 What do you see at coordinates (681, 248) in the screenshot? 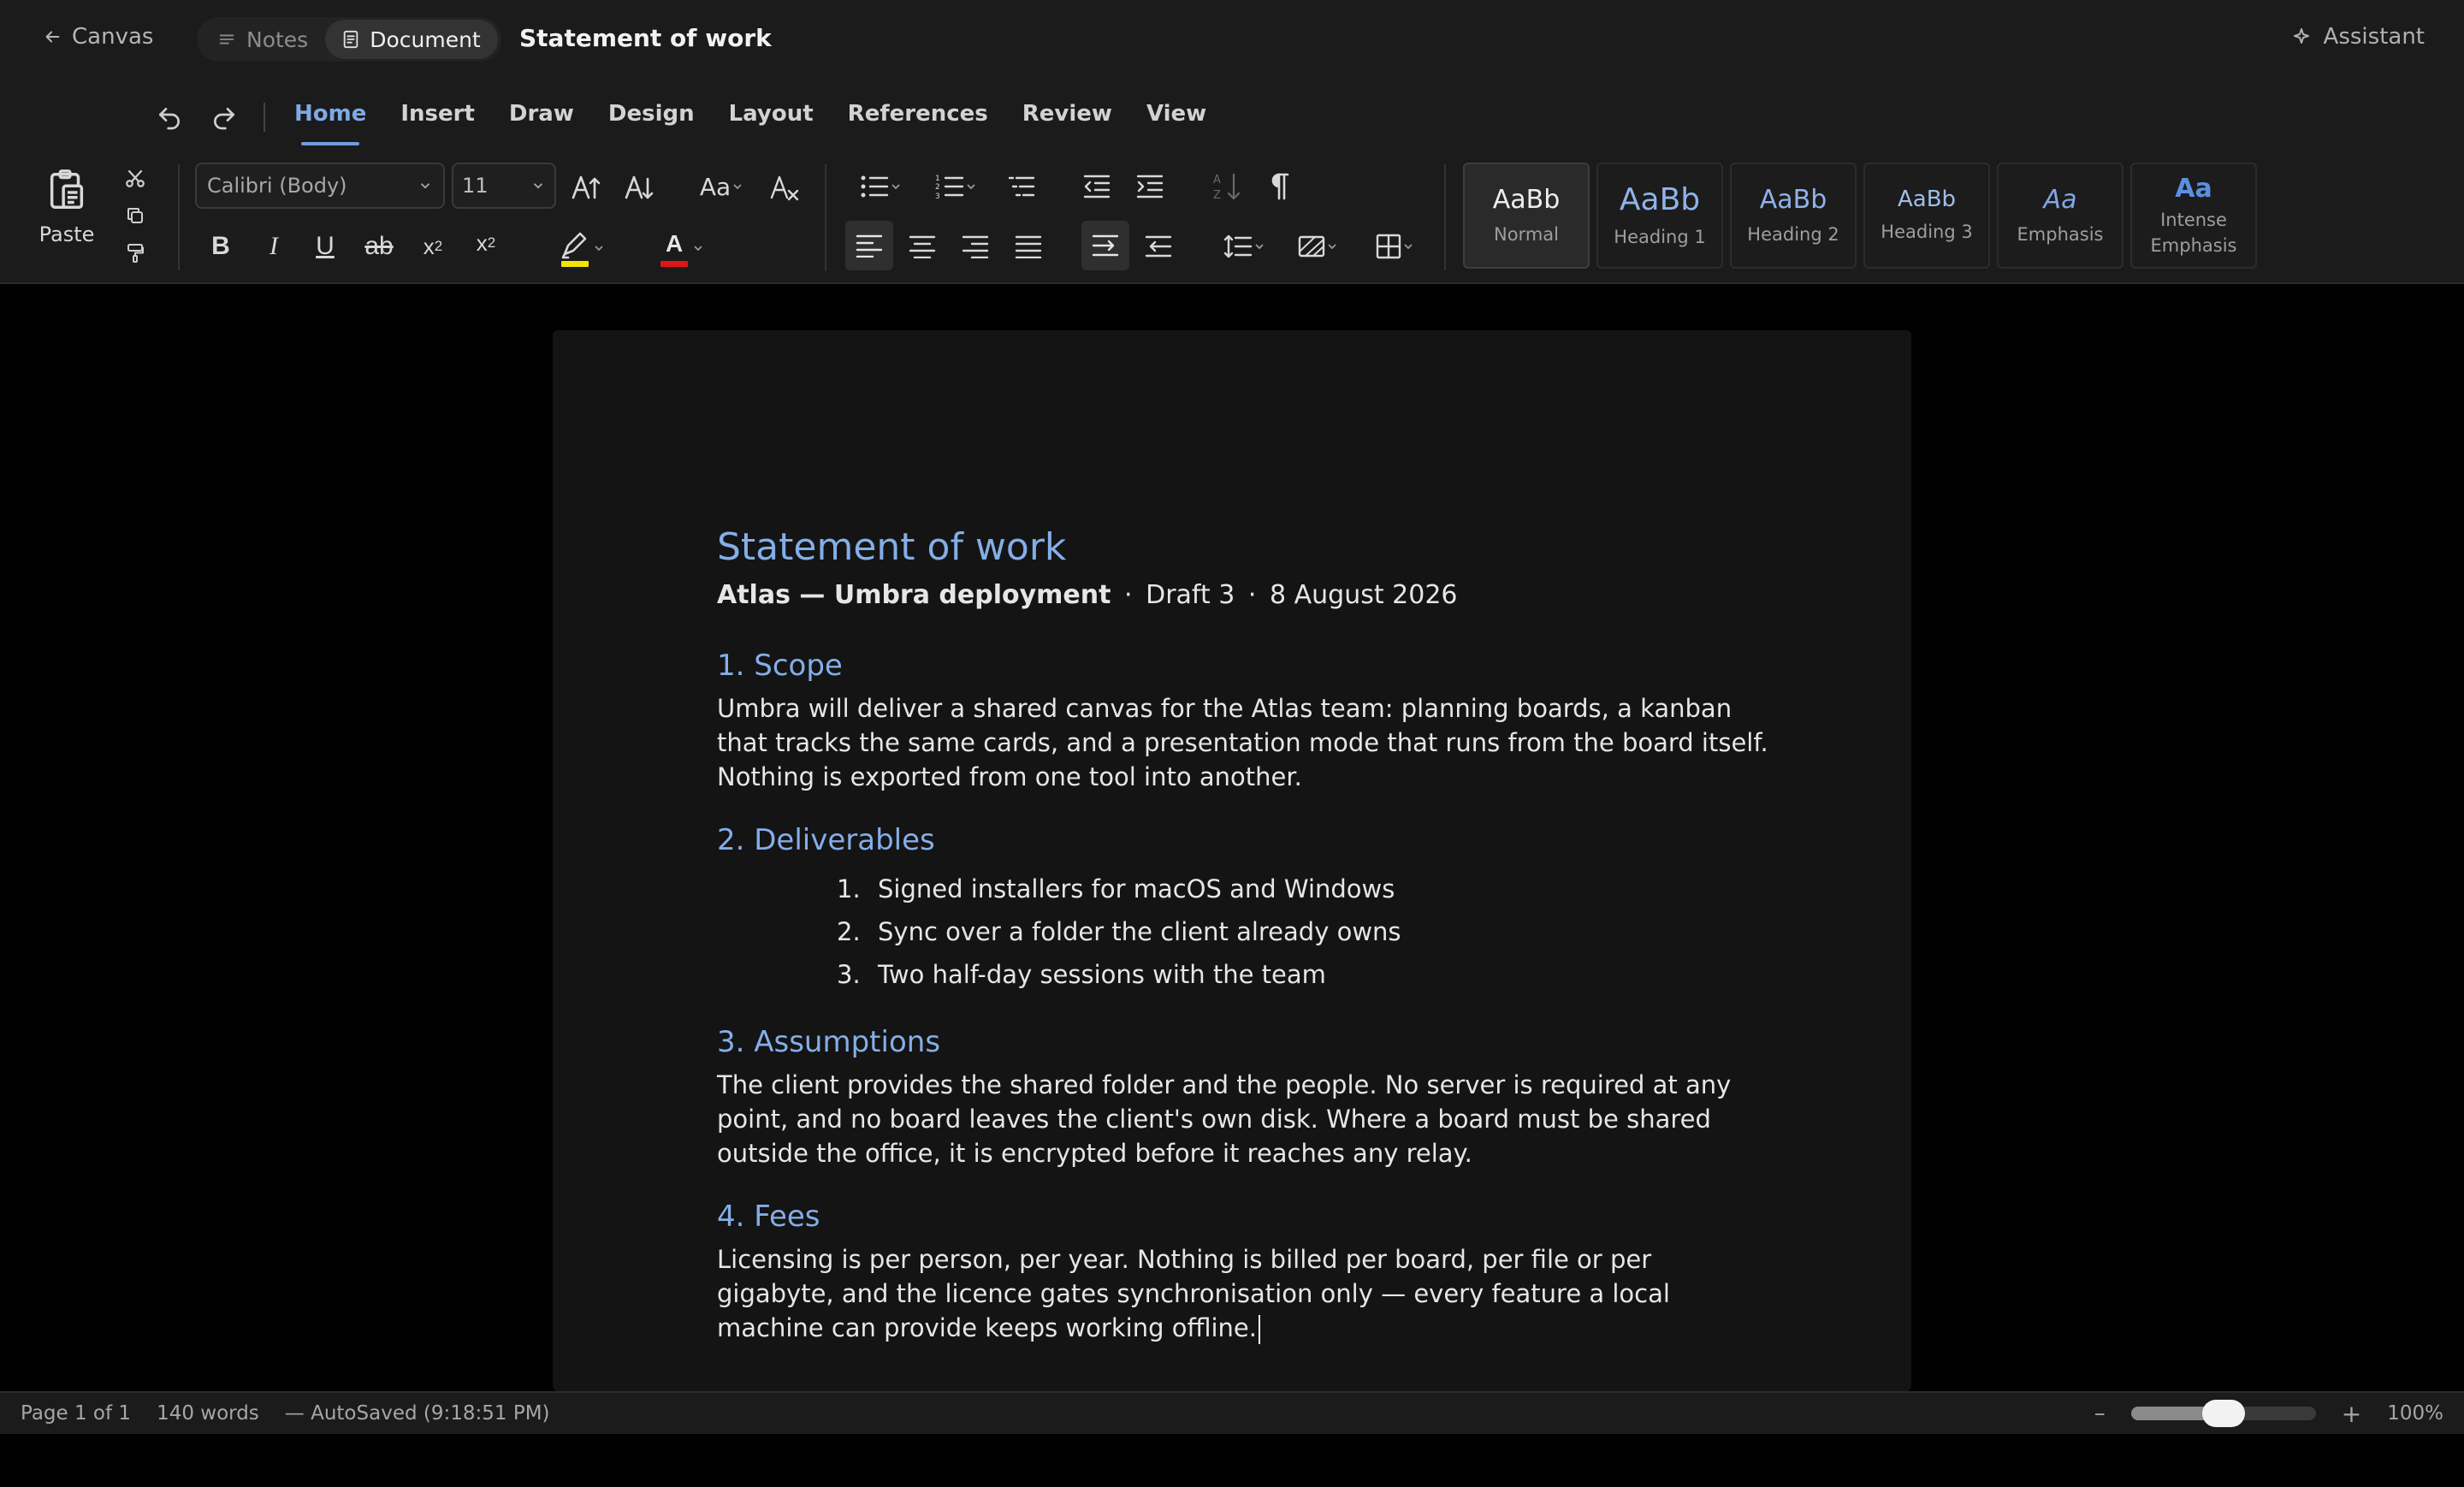
I see `font-color-button: A` at bounding box center [681, 248].